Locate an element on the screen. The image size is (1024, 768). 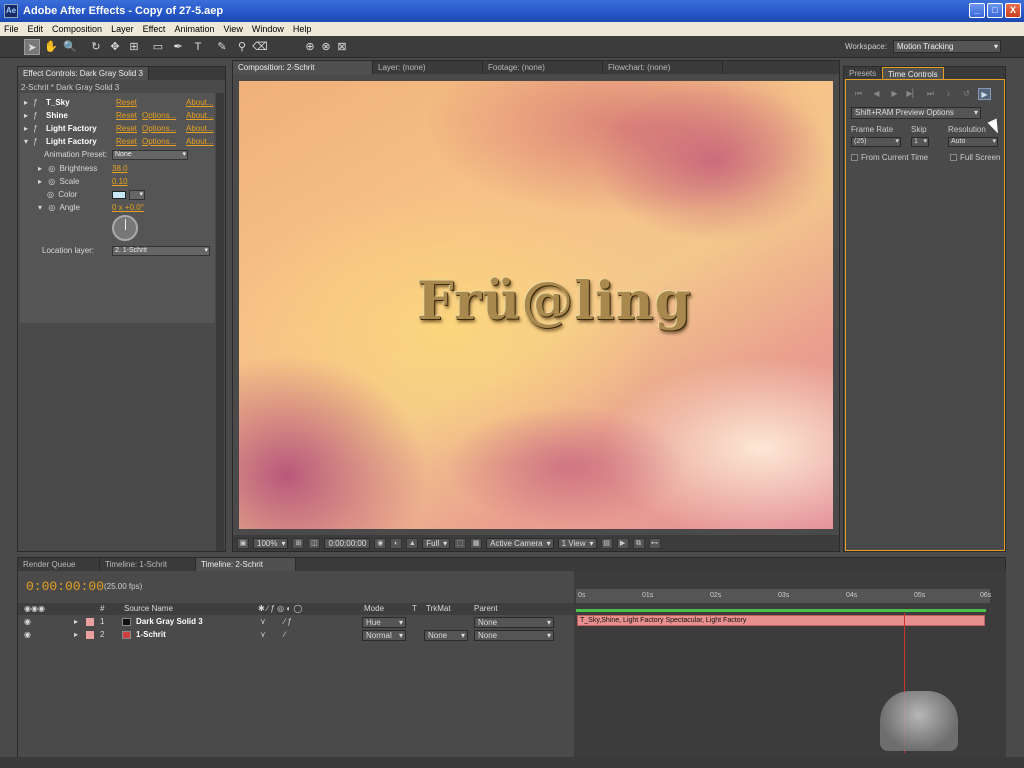
layer-trkmat-select: None is located at coordinates (446, 635).